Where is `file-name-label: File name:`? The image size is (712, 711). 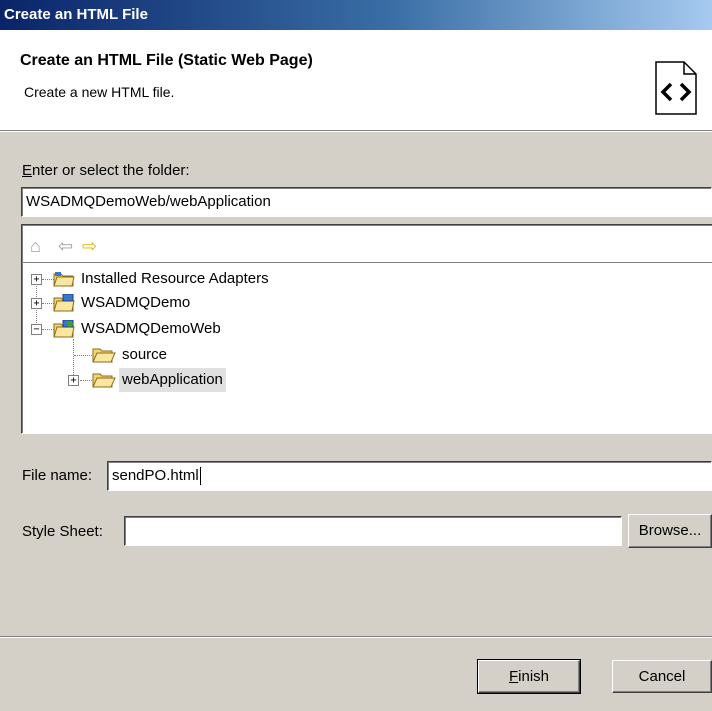
file-name-label: File name: is located at coordinates (57, 475).